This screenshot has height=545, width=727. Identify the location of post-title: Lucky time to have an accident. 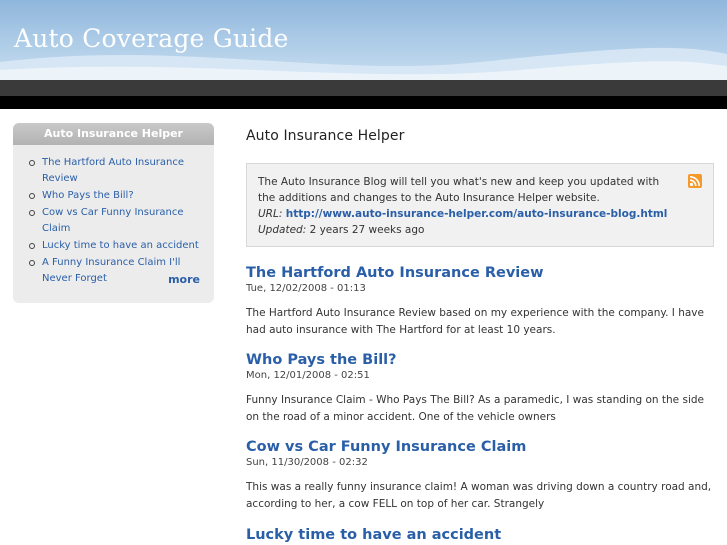
(481, 535).